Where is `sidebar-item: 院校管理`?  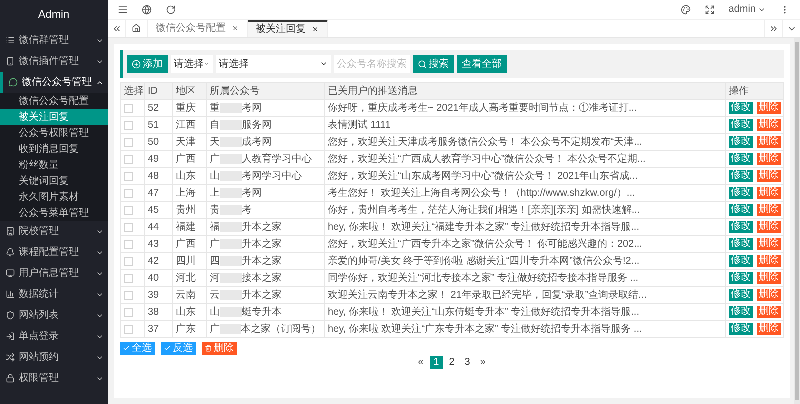
sidebar-item: 院校管理 is located at coordinates (54, 231).